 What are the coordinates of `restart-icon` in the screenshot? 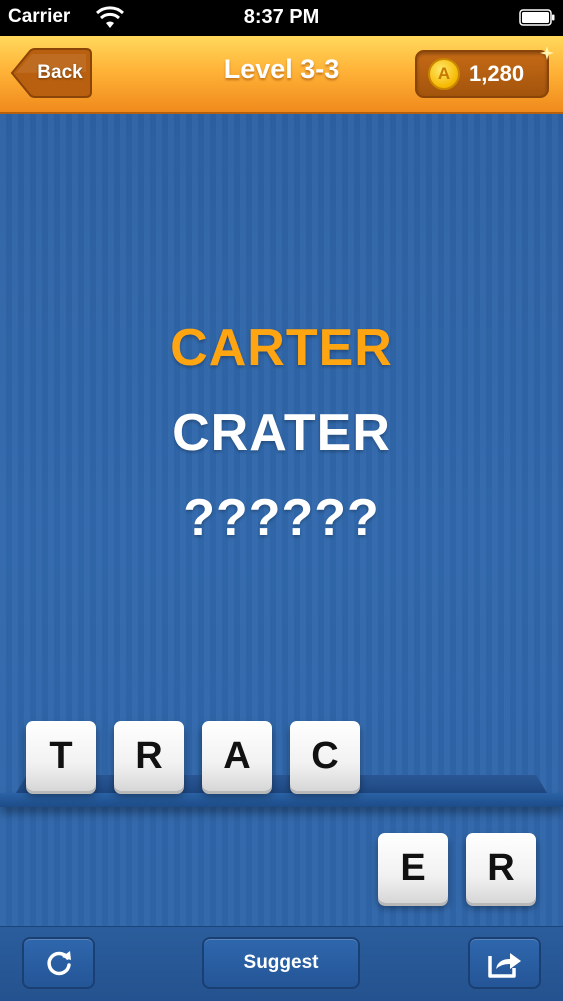 It's located at (58, 963).